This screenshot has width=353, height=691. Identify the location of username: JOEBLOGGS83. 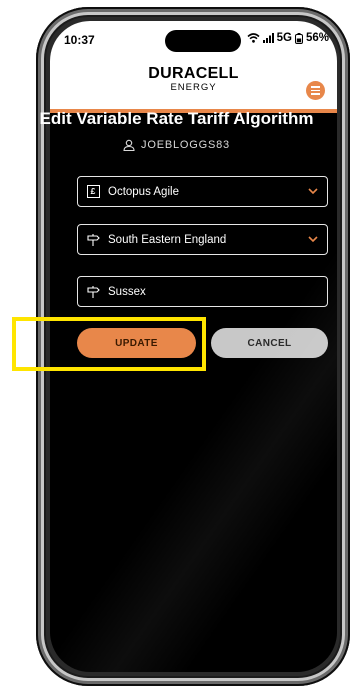
(185, 145).